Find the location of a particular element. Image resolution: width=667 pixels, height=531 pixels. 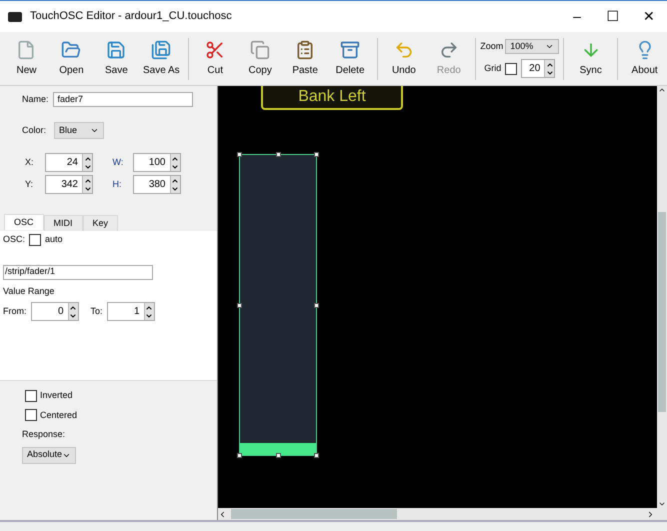

window-control: ✕ is located at coordinates (649, 16).